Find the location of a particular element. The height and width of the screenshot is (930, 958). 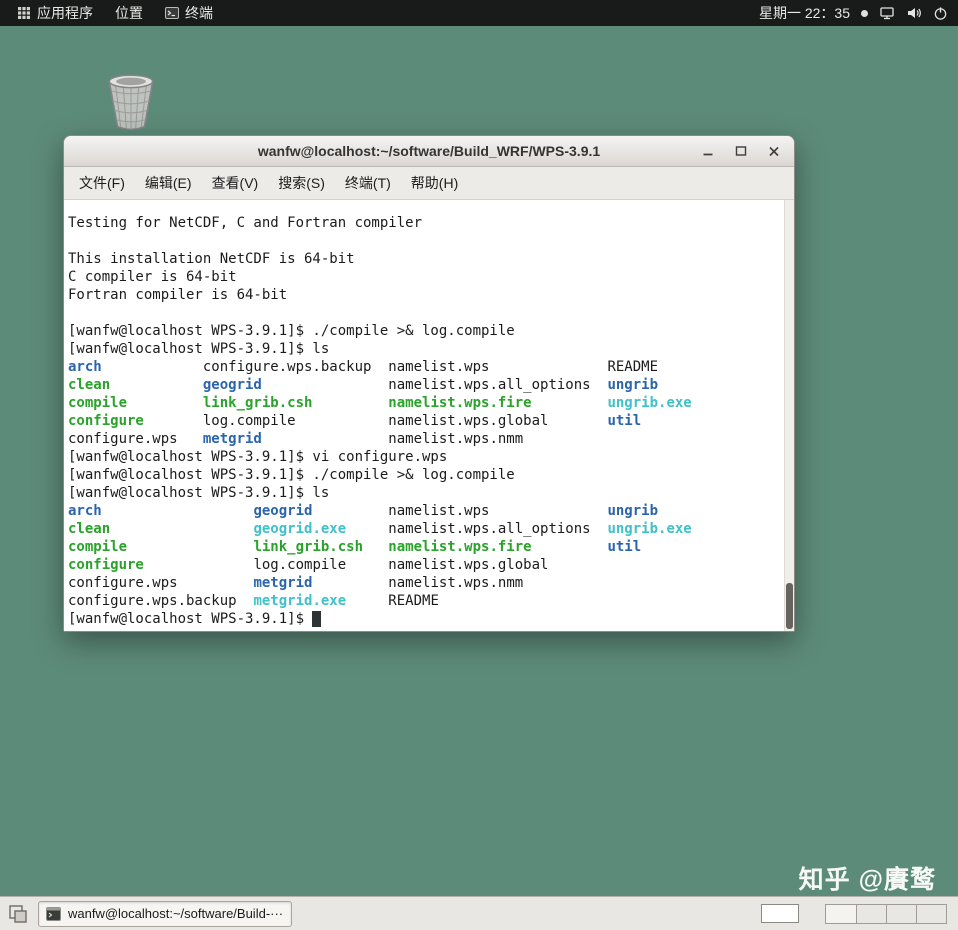

applications-icon is located at coordinates (24, 13).